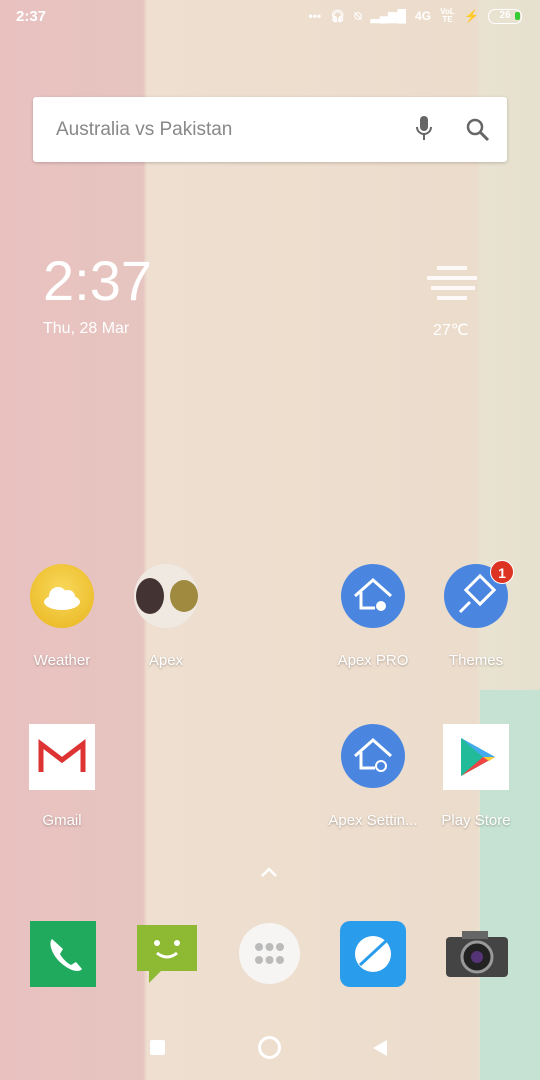 The width and height of the screenshot is (540, 1080). I want to click on folder-icon, so click(166, 596).